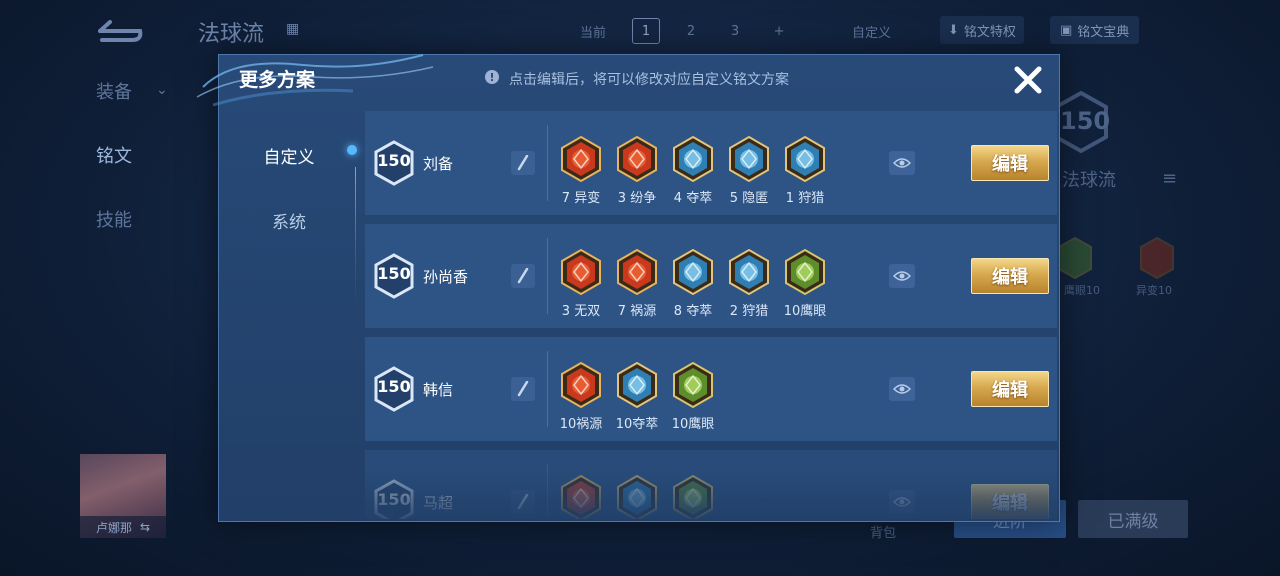 The image size is (1280, 576). I want to click on list-icon: ≡, so click(1169, 178).